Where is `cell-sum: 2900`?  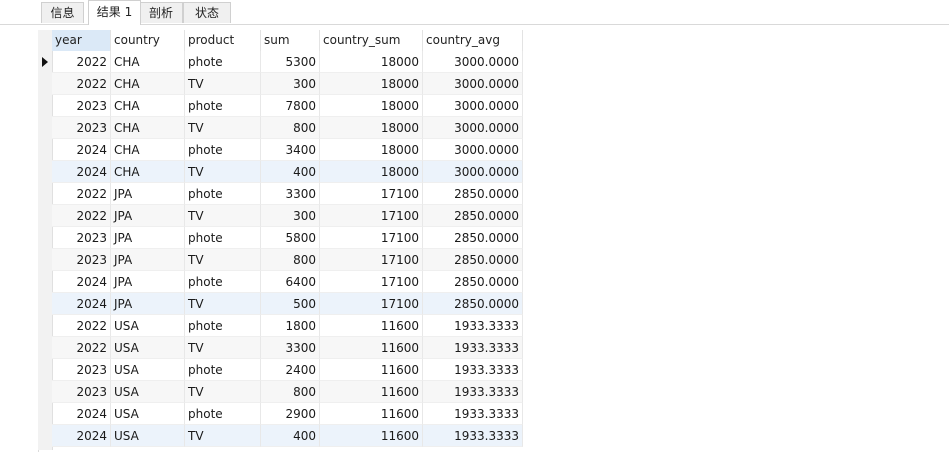 cell-sum: 2900 is located at coordinates (290, 414).